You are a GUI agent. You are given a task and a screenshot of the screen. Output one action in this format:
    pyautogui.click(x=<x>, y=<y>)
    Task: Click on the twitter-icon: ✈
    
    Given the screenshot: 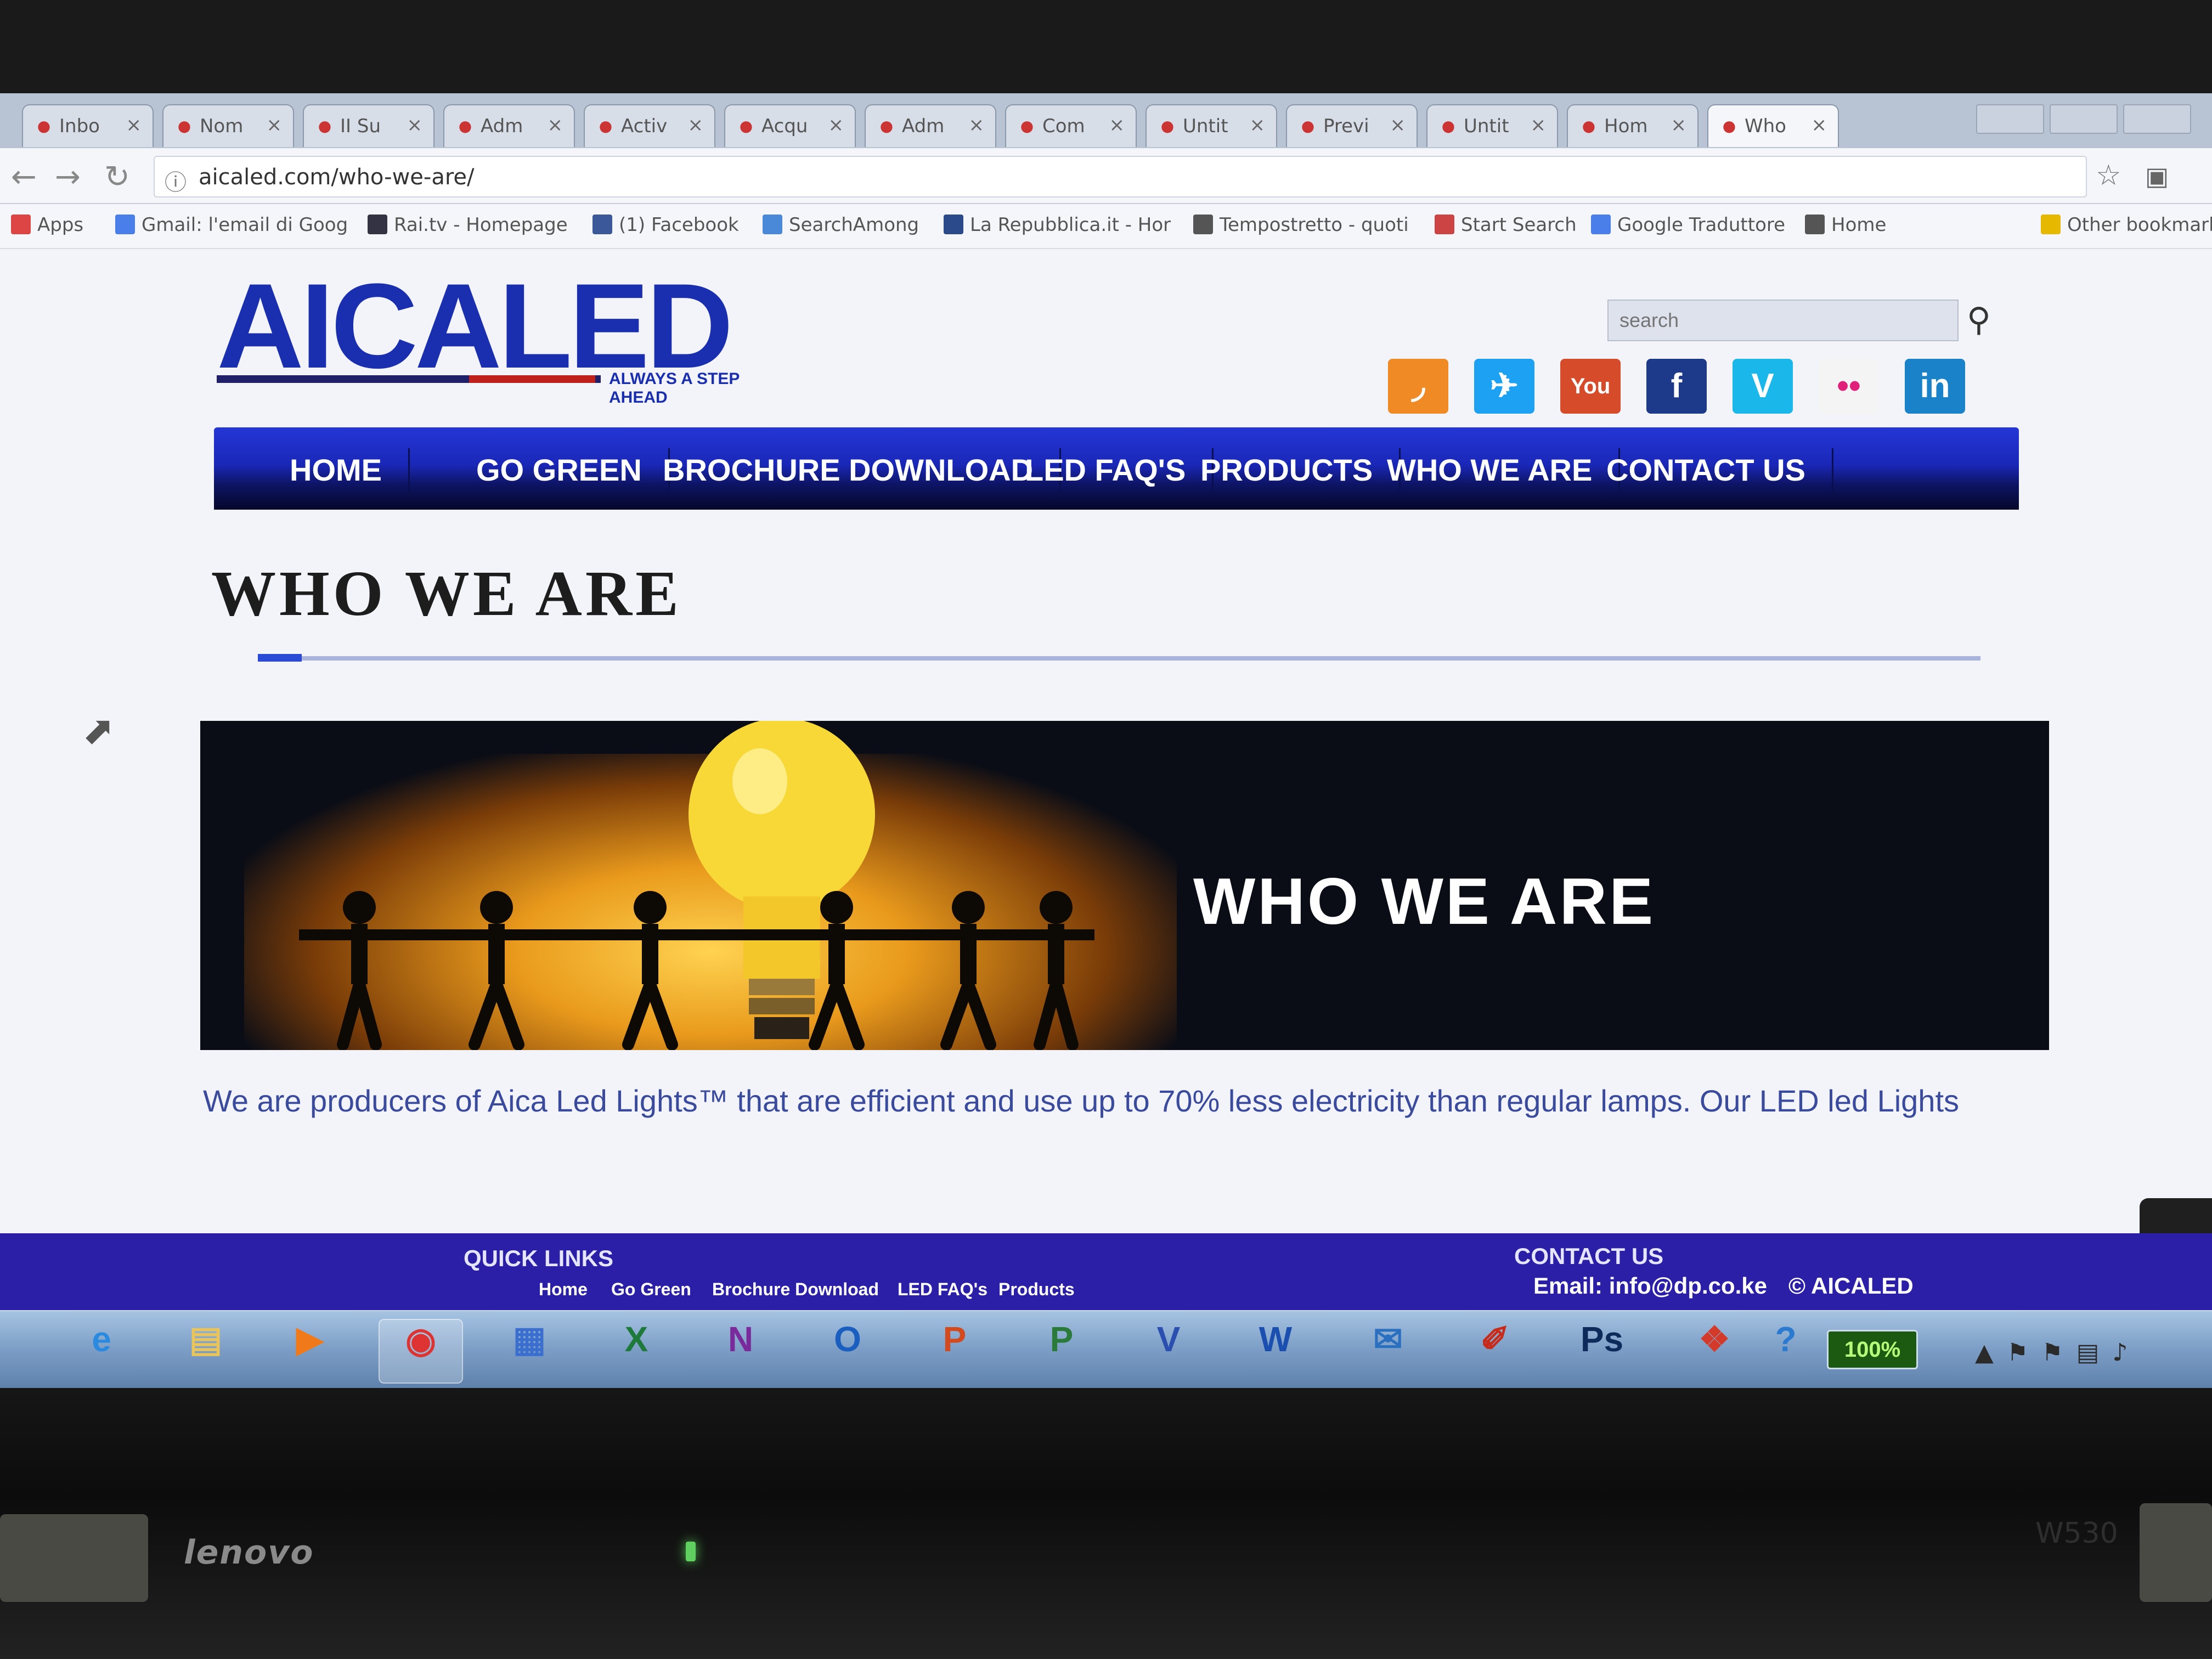 What is the action you would take?
    pyautogui.click(x=1504, y=387)
    